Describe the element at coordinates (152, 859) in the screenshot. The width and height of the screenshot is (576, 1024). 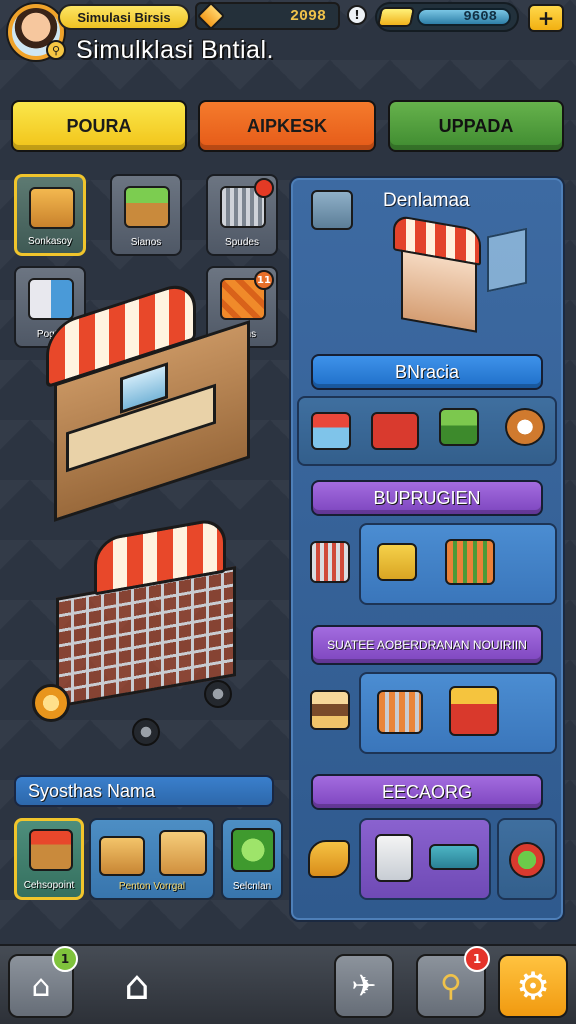
I see `strip-tile-penton-vorrgal: Penton Vorrgal` at that location.